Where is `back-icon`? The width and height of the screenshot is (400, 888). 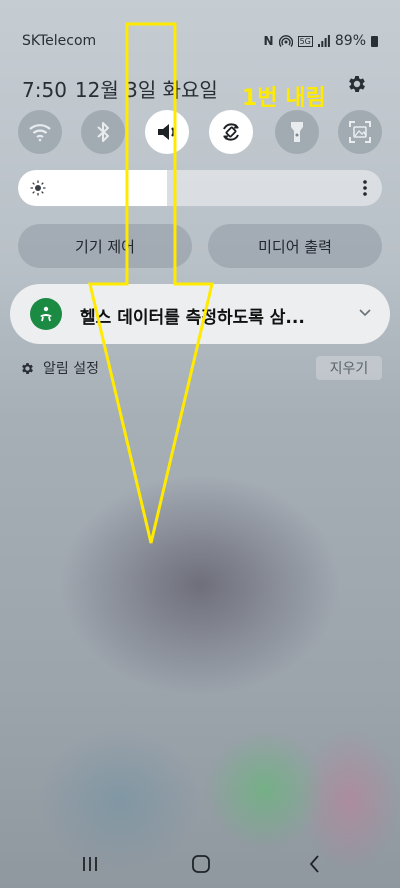 back-icon is located at coordinates (314, 864).